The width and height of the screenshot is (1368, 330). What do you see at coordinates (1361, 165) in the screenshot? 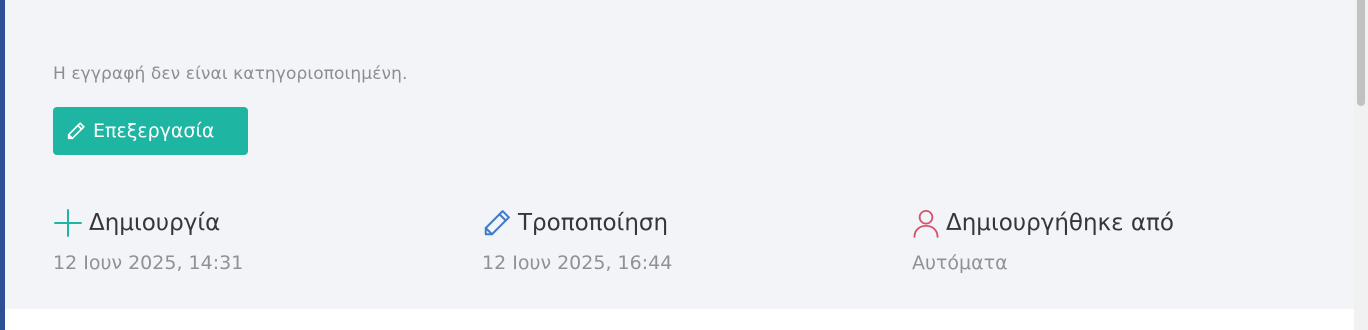
I see `vertical-scrollbar` at bounding box center [1361, 165].